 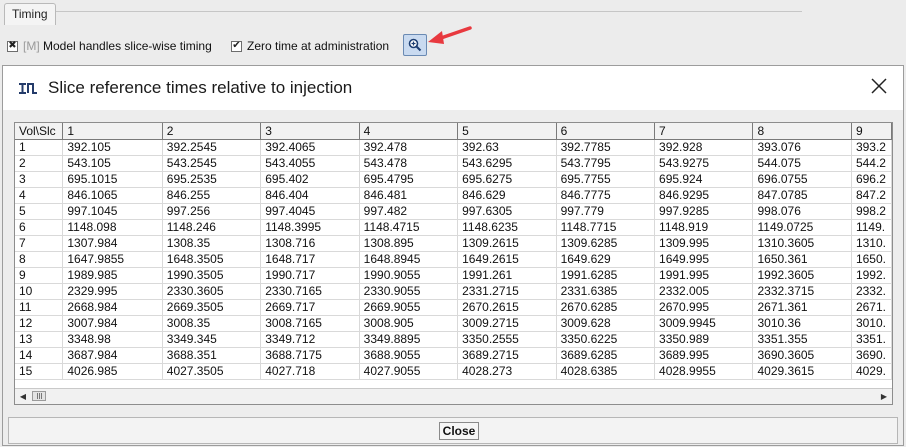 What do you see at coordinates (310, 323) in the screenshot?
I see `time-value-cell: 3008.7165` at bounding box center [310, 323].